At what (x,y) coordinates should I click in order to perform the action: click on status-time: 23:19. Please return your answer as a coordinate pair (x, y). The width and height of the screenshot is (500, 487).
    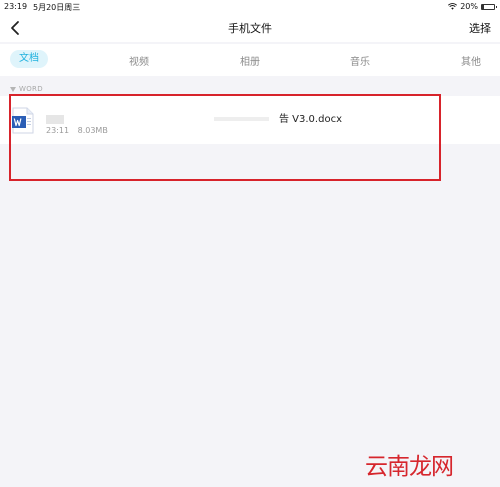
    Looking at the image, I should click on (16, 6).